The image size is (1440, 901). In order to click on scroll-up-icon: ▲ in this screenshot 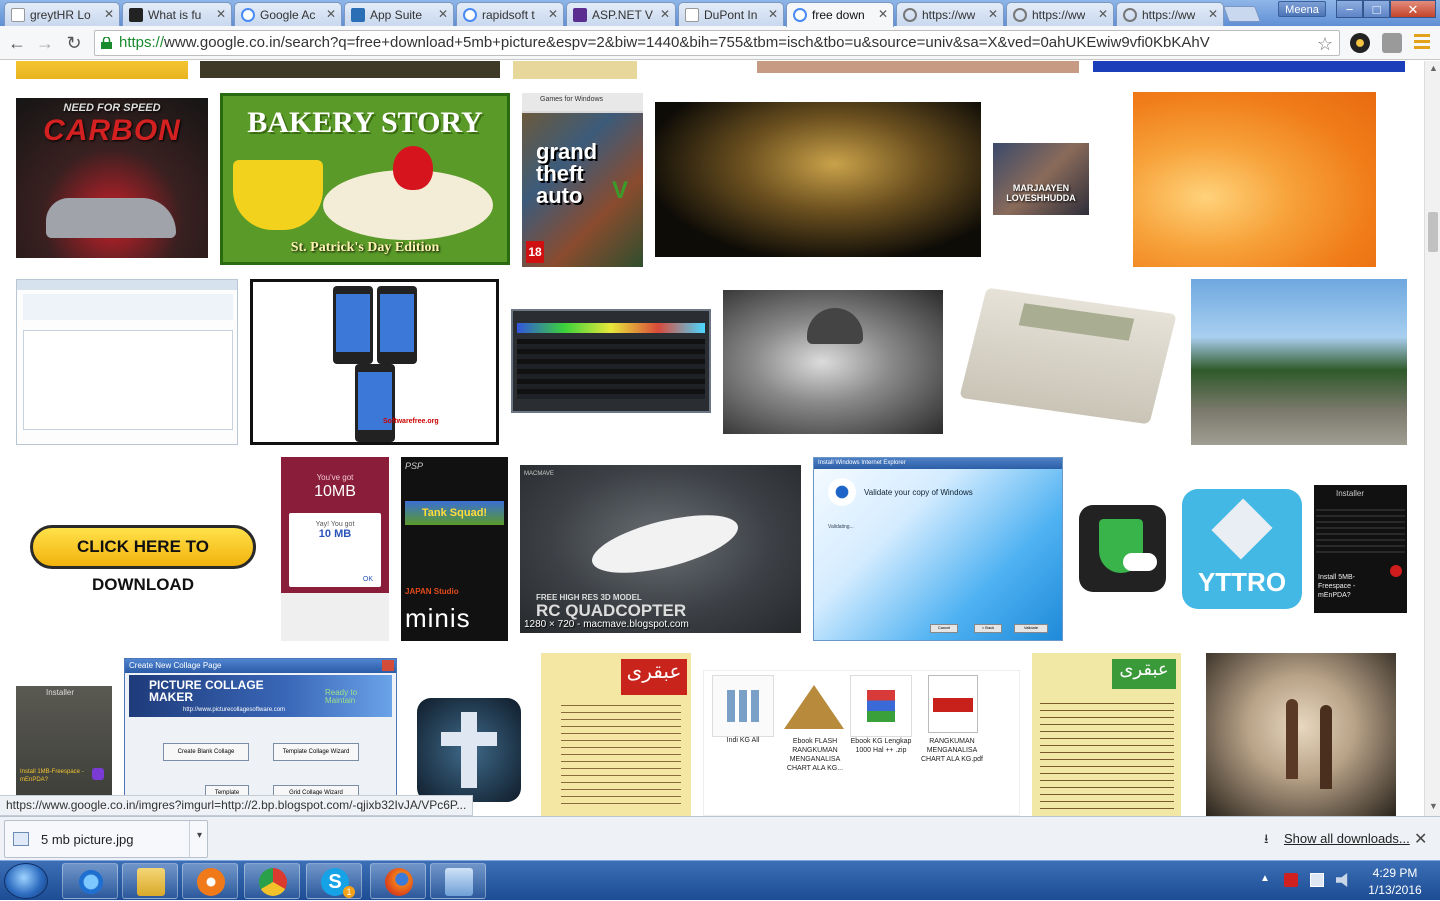, I will do `click(1433, 68)`.